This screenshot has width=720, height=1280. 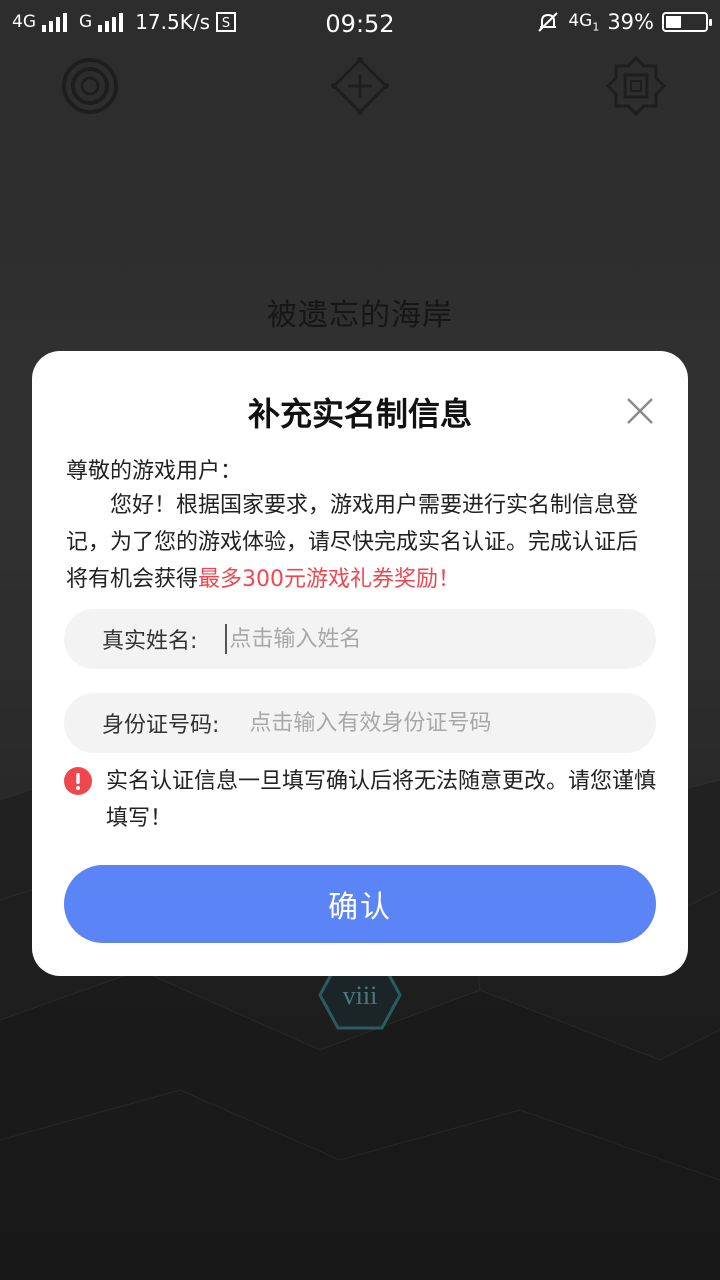 What do you see at coordinates (360, 904) in the screenshot?
I see `confirm-button: 确认` at bounding box center [360, 904].